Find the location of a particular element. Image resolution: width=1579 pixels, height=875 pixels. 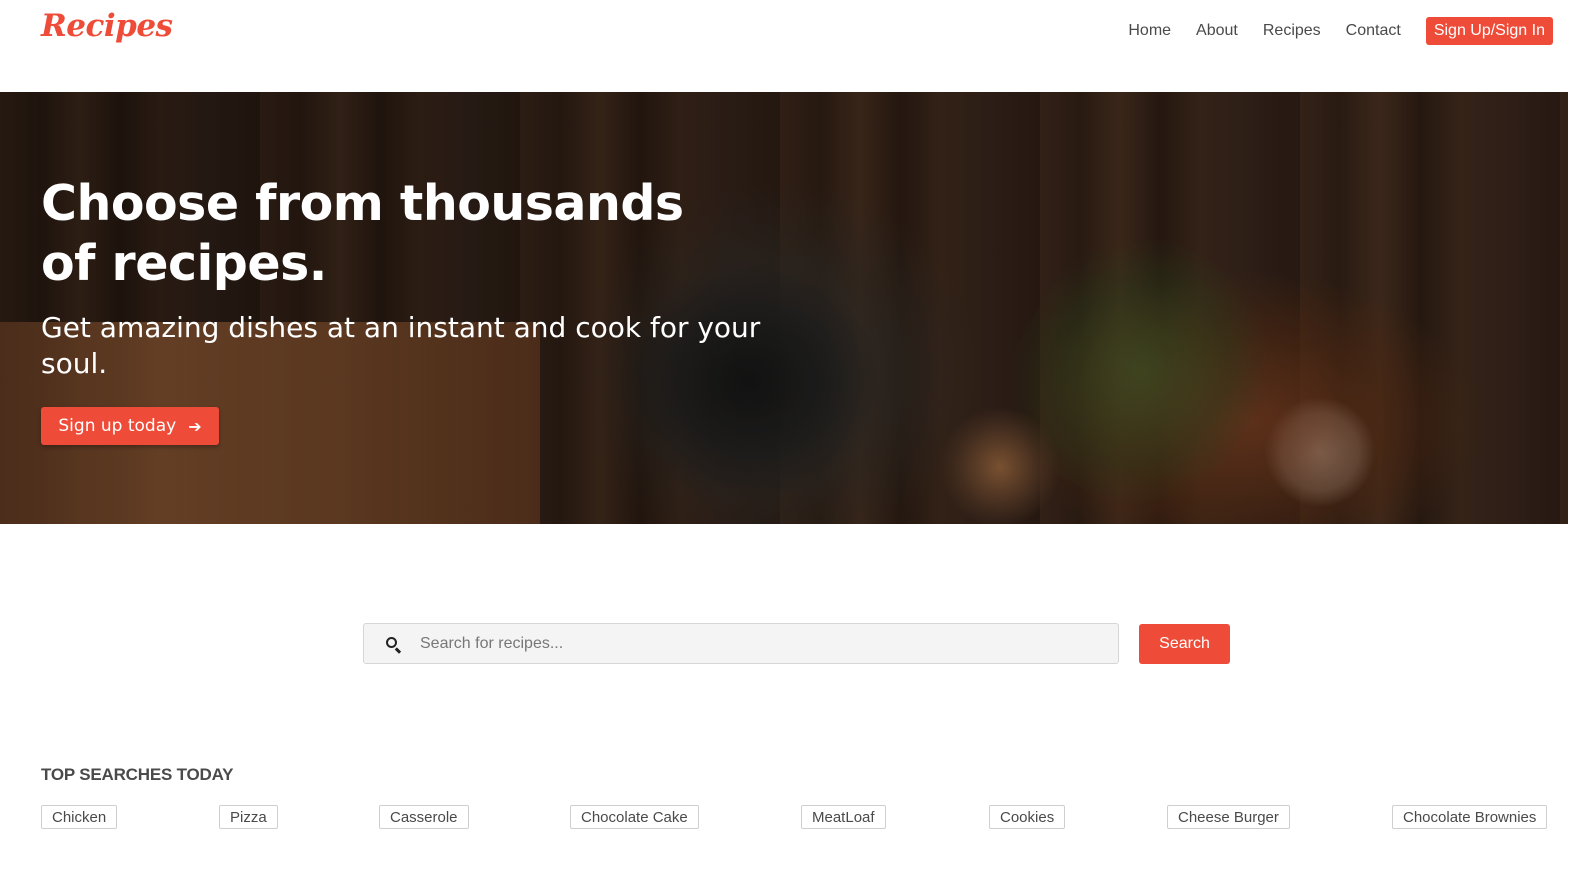

tag-chocolate-brownies: Chocolate Brownies is located at coordinates (1470, 817).